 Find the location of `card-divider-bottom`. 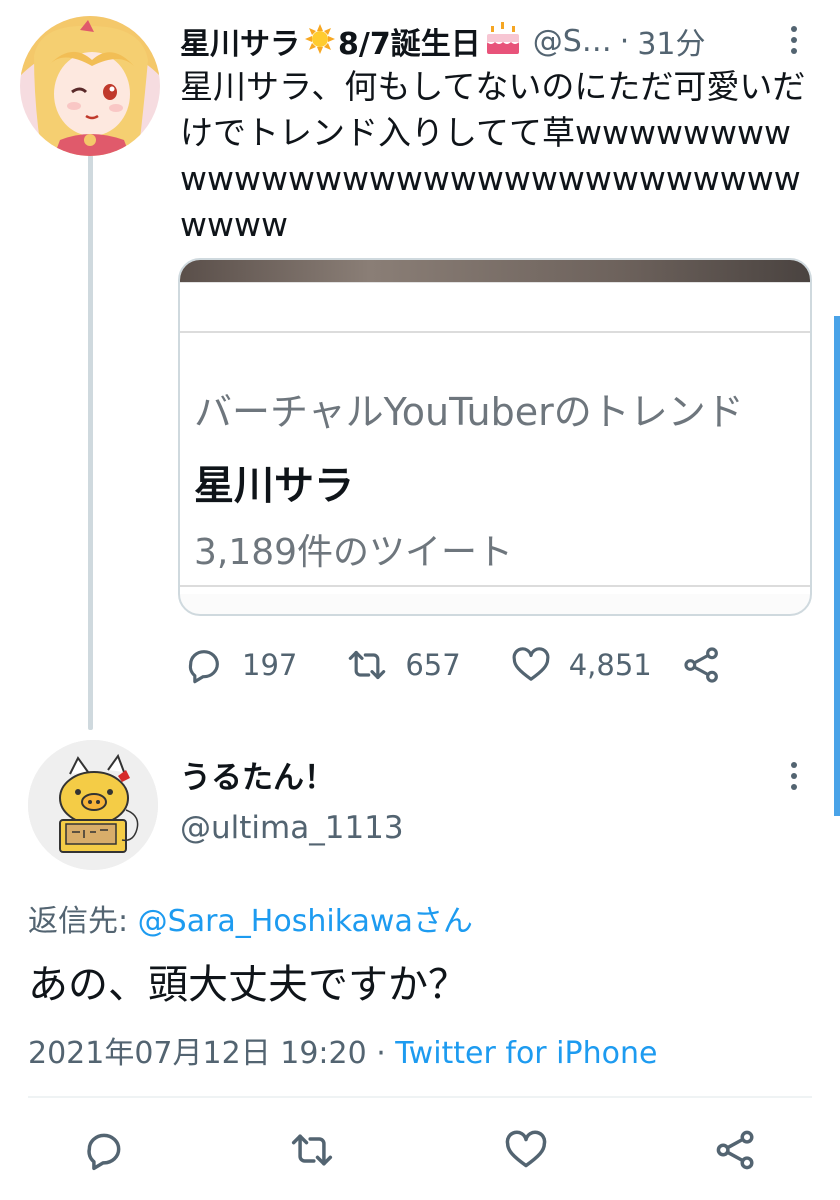

card-divider-bottom is located at coordinates (495, 586).